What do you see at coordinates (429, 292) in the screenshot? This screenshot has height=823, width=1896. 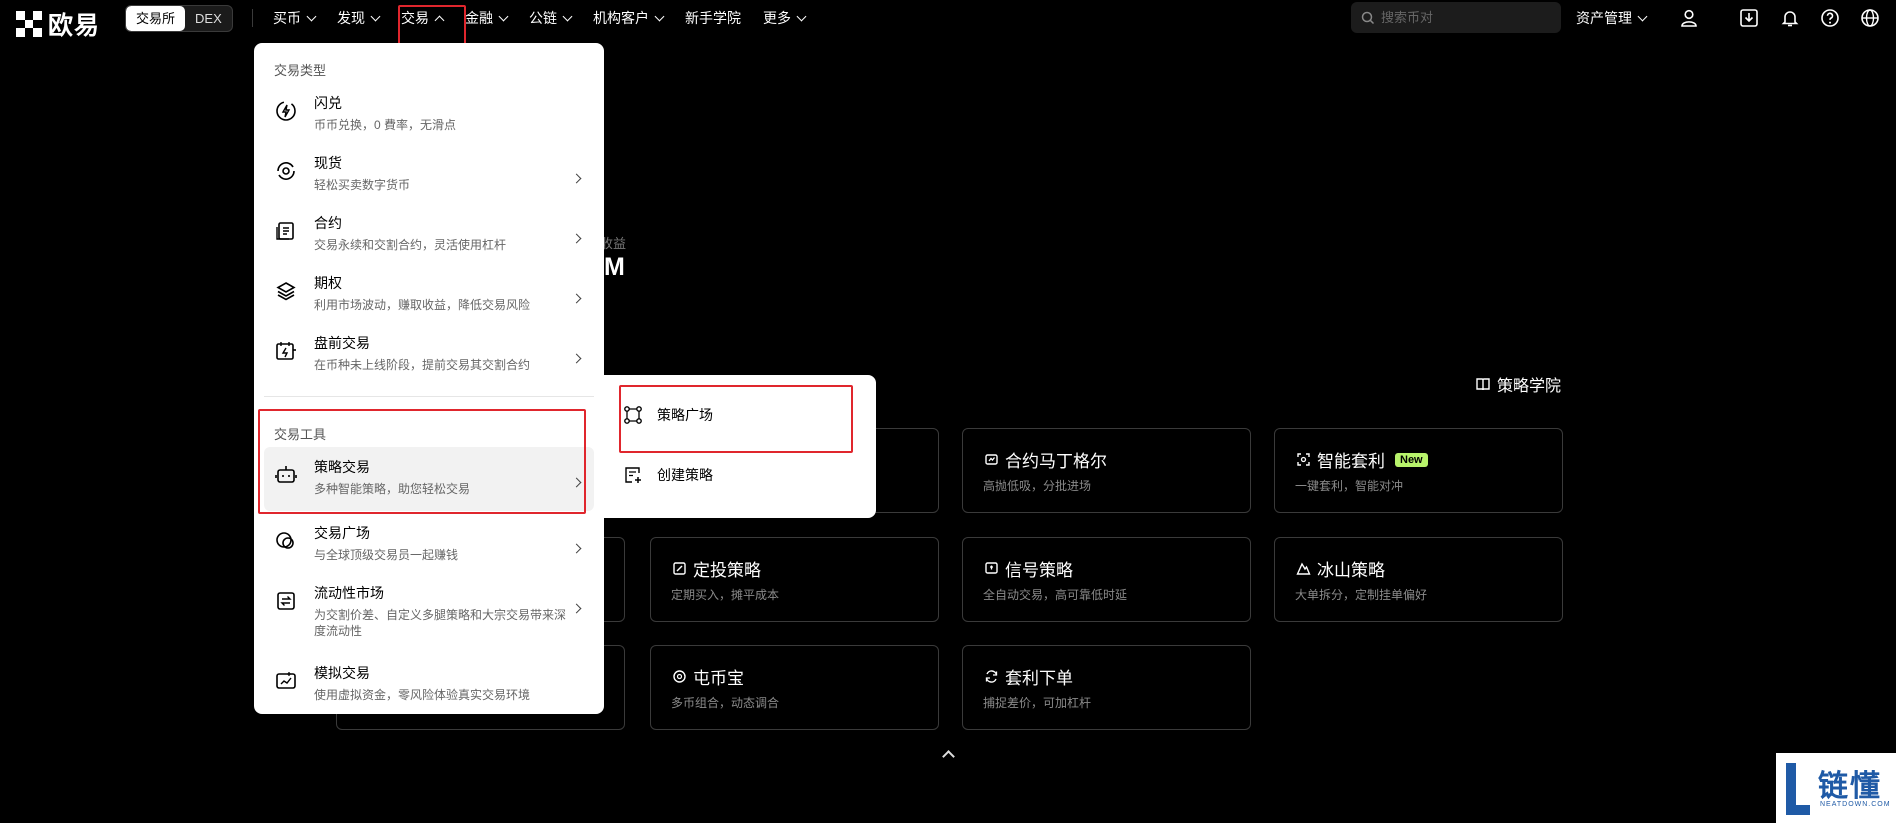 I see `menu-item-options: 期权 利用市场波动，赚取收益，降低交易风险` at bounding box center [429, 292].